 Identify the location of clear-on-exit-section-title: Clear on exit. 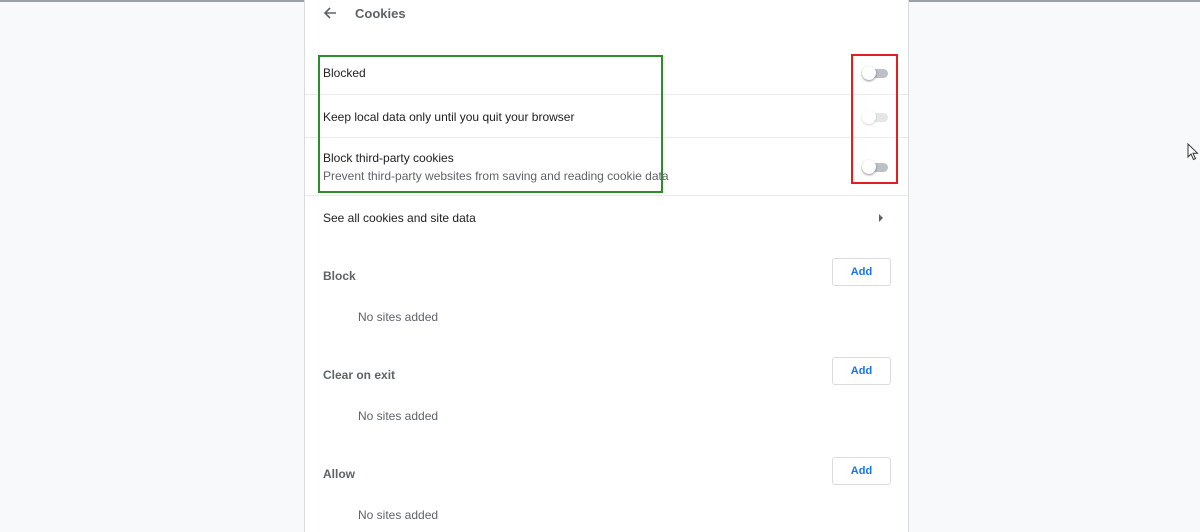
(359, 375).